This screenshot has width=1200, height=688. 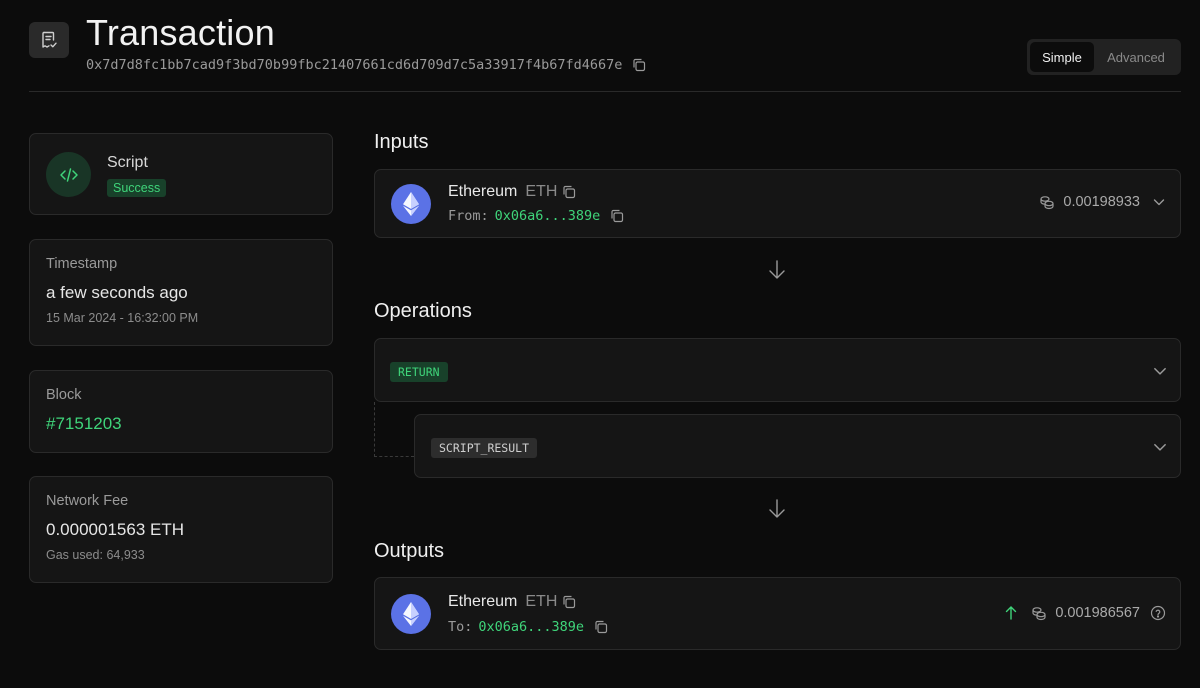 What do you see at coordinates (1158, 613) in the screenshot?
I see `help-circle-icon` at bounding box center [1158, 613].